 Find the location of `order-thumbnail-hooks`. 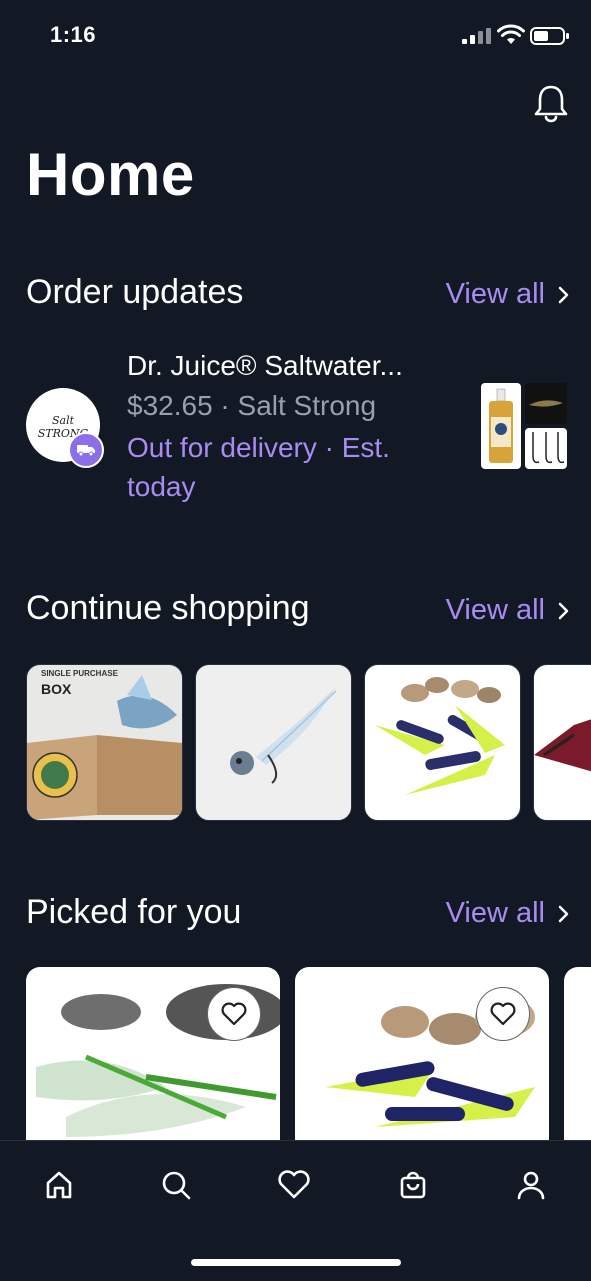

order-thumbnail-hooks is located at coordinates (546, 448).